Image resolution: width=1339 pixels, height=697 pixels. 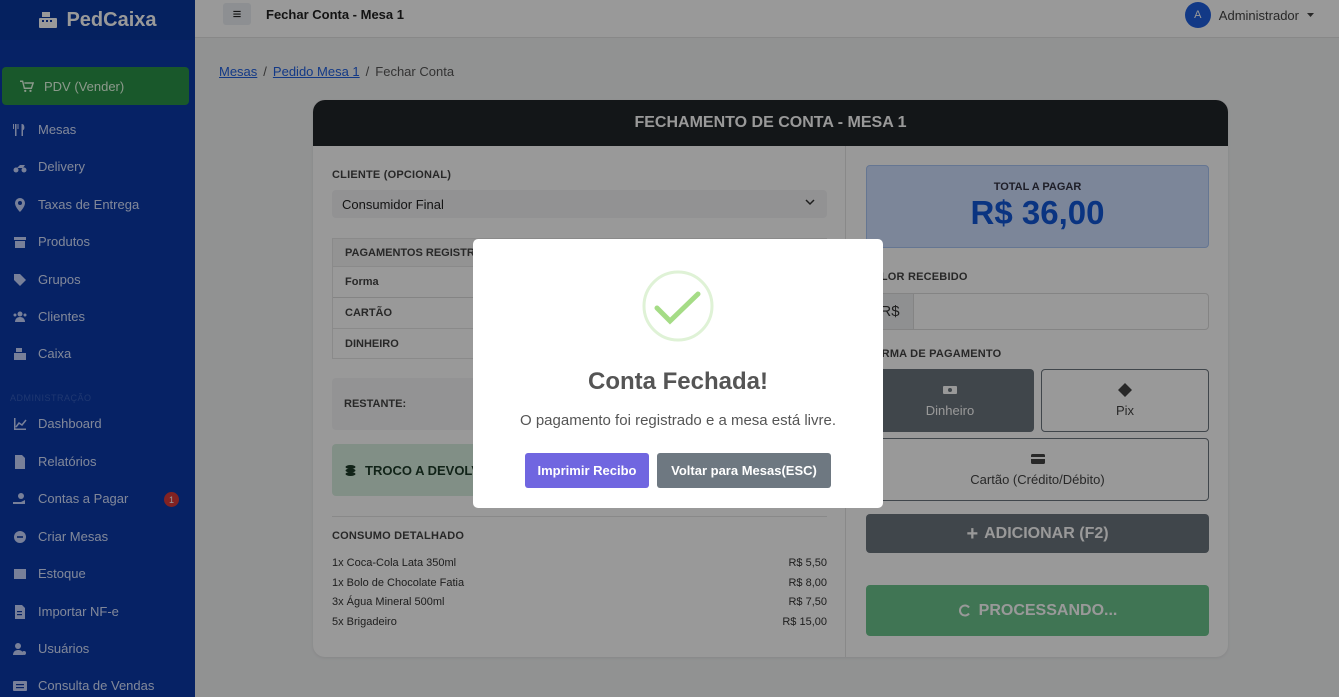 What do you see at coordinates (587, 470) in the screenshot?
I see `print-receipt-button: Imprimir Recibo` at bounding box center [587, 470].